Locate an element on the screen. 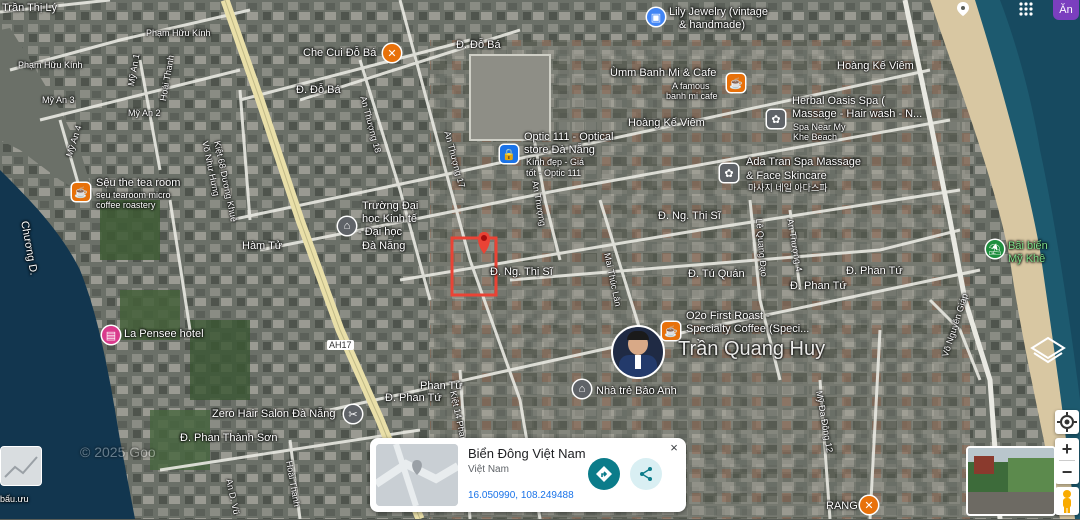  layers-icon is located at coordinates (1048, 350).